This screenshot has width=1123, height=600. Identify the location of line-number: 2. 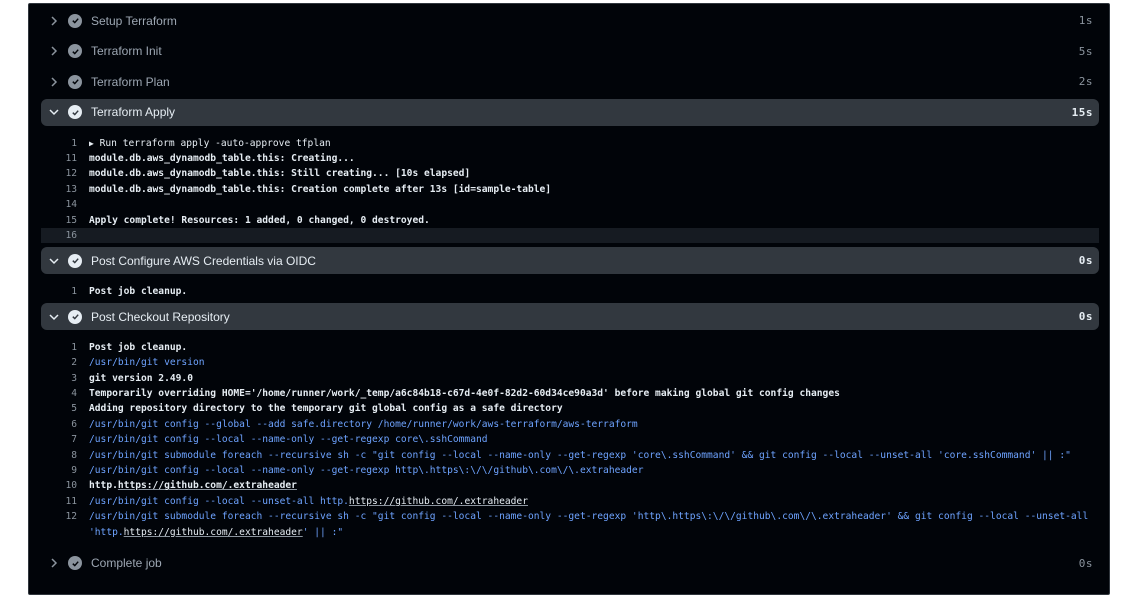
(65, 362).